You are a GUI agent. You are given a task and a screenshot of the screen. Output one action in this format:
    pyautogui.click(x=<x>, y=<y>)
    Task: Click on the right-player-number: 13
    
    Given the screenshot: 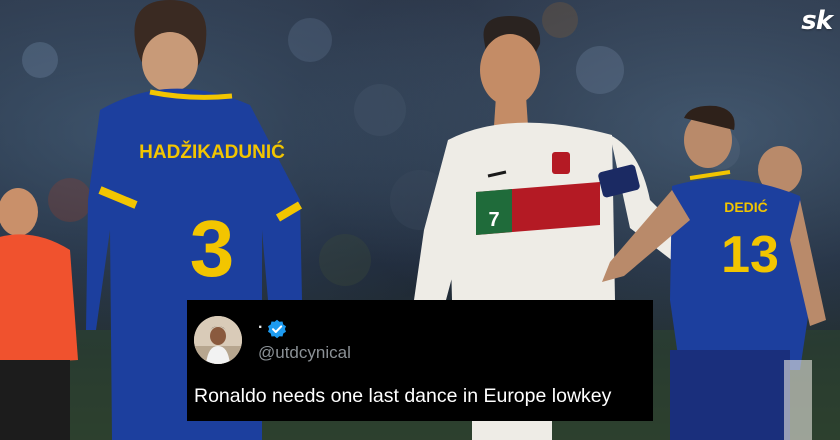 What is the action you would take?
    pyautogui.click(x=750, y=255)
    